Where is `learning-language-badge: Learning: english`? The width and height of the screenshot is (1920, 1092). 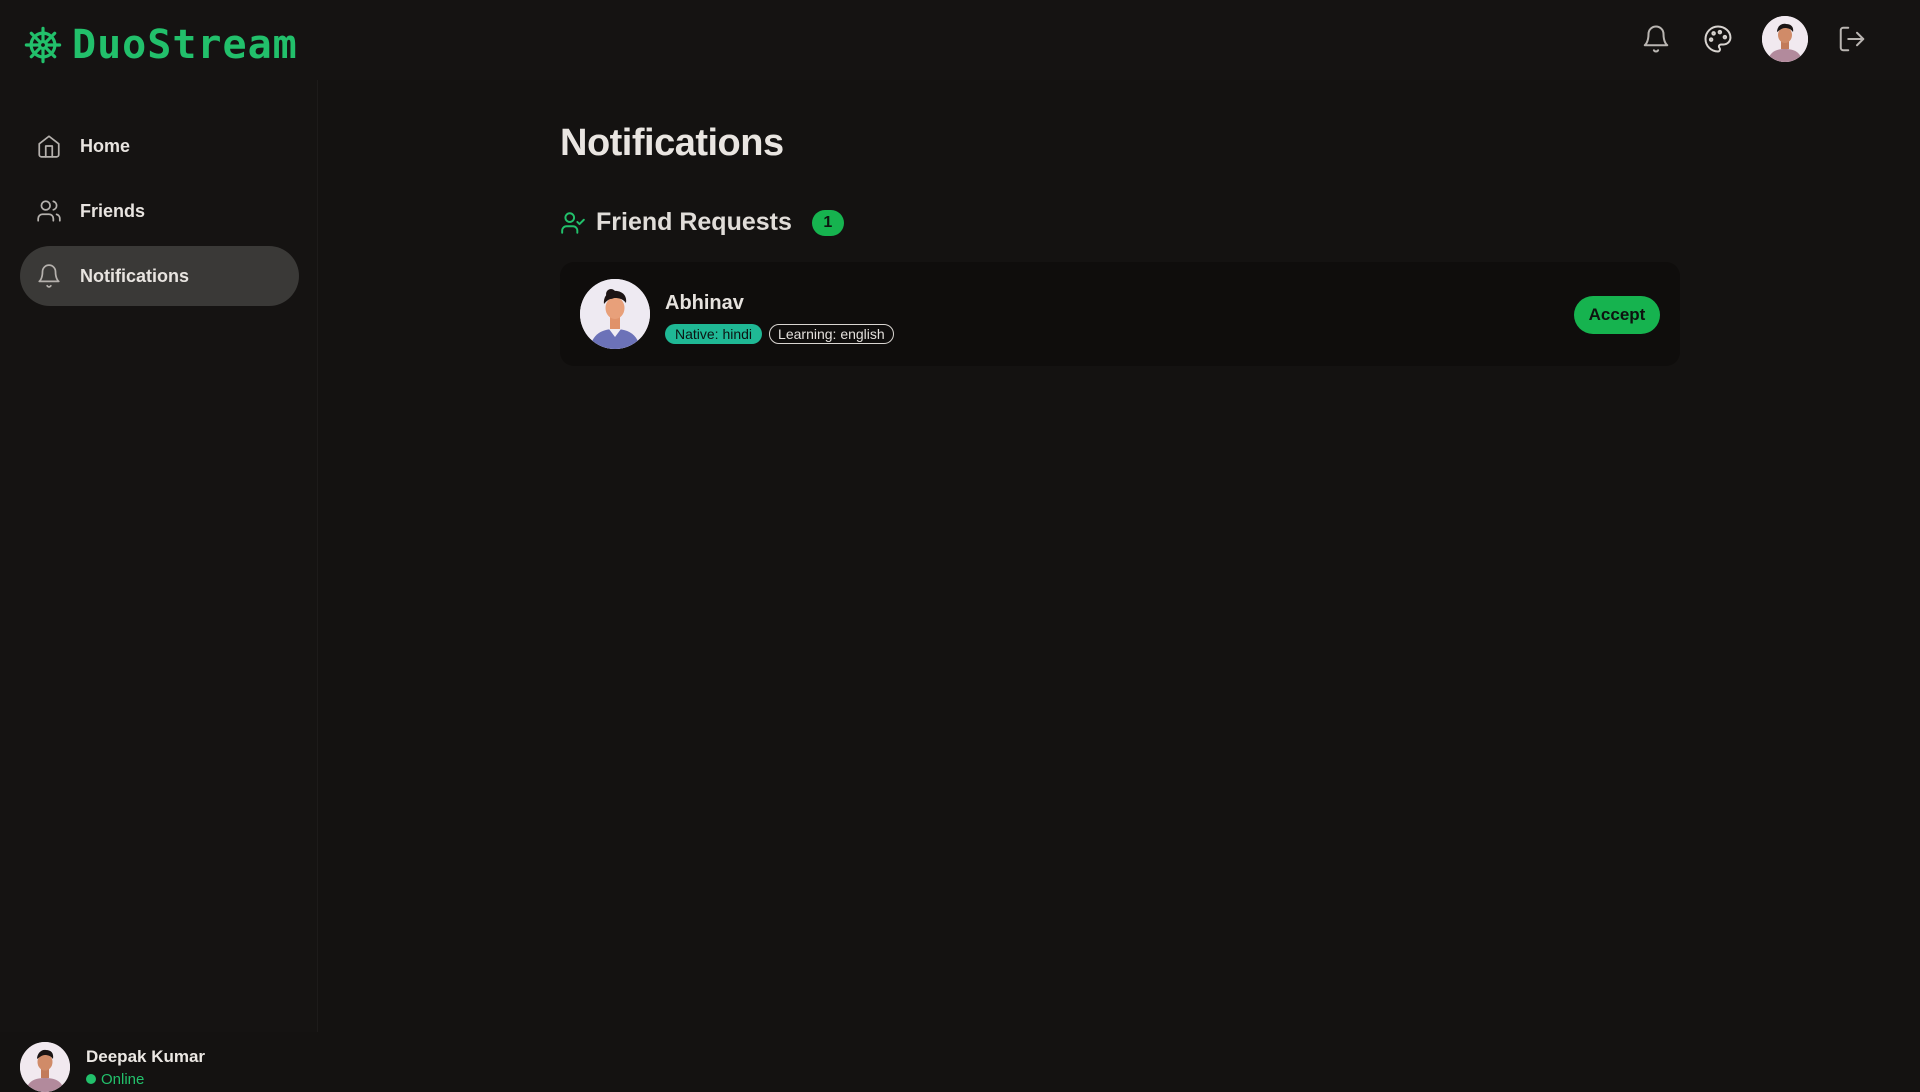
learning-language-badge: Learning: english is located at coordinates (831, 334).